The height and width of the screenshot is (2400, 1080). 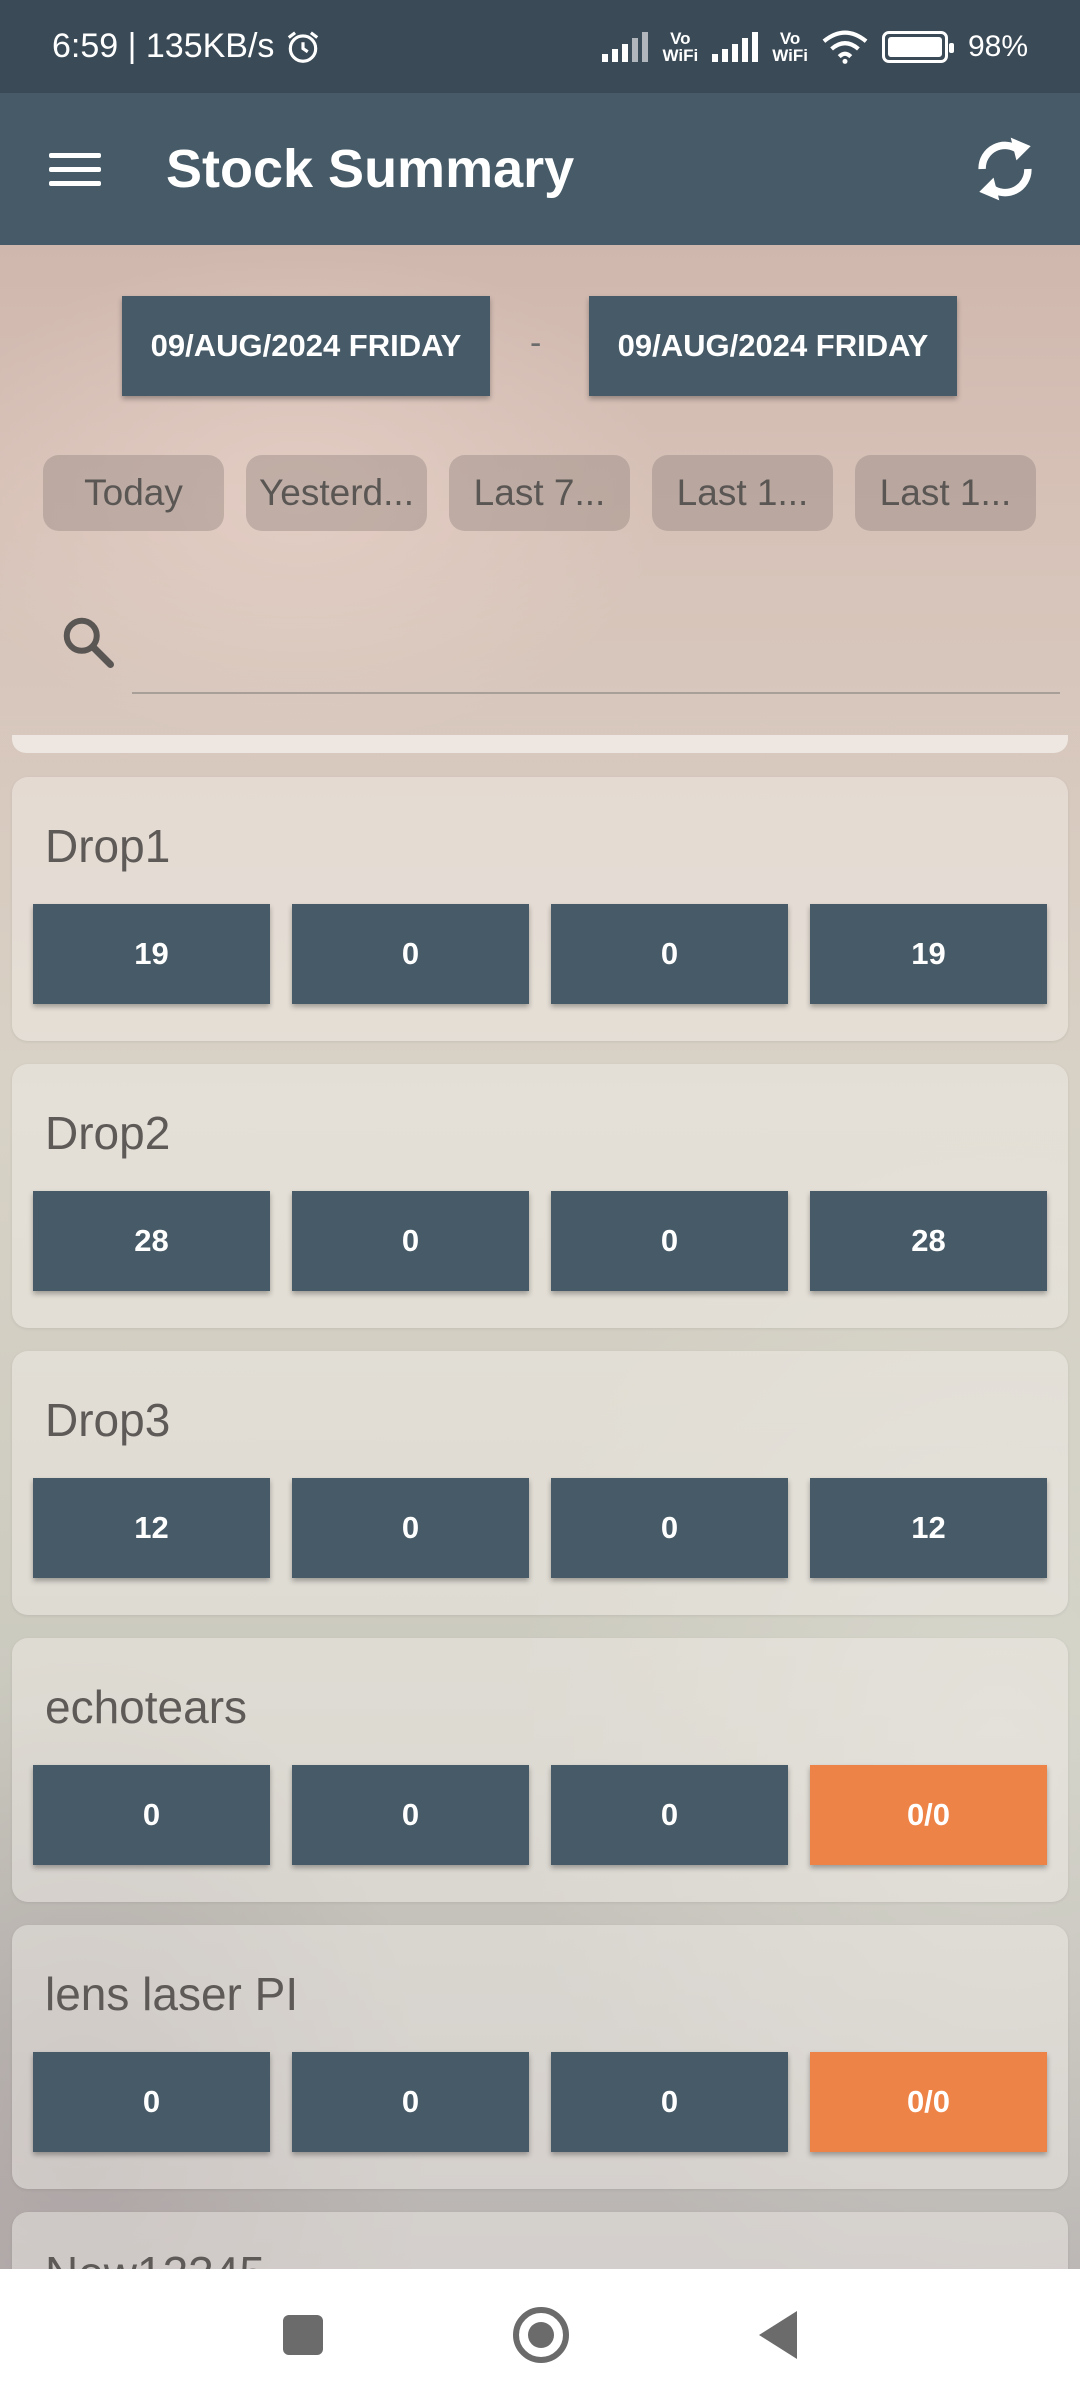 What do you see at coordinates (155, 2257) in the screenshot?
I see `item-name: New12345` at bounding box center [155, 2257].